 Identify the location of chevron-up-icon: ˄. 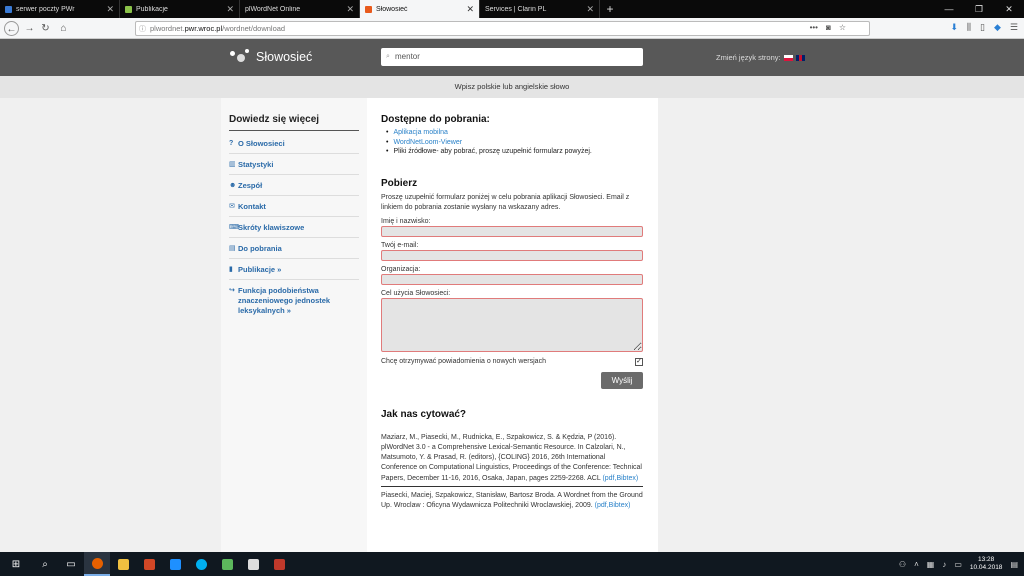
(916, 564).